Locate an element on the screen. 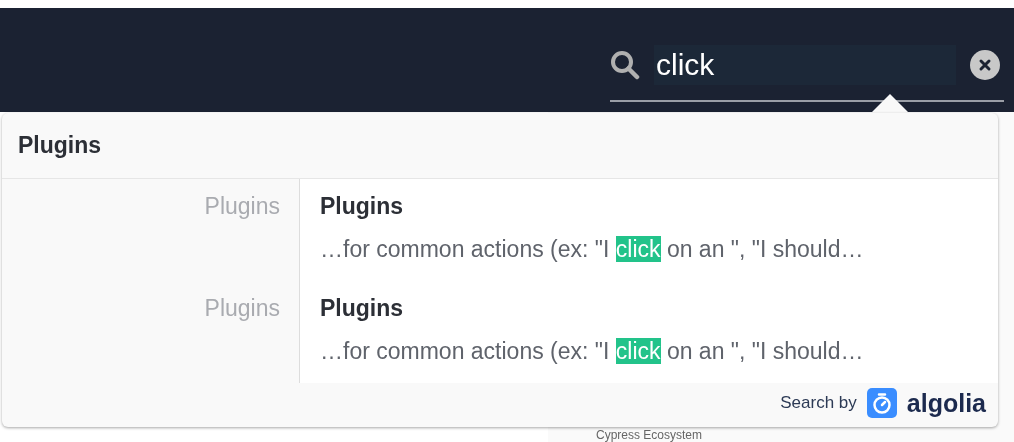 This screenshot has width=1014, height=442. search-input: click is located at coordinates (805, 65).